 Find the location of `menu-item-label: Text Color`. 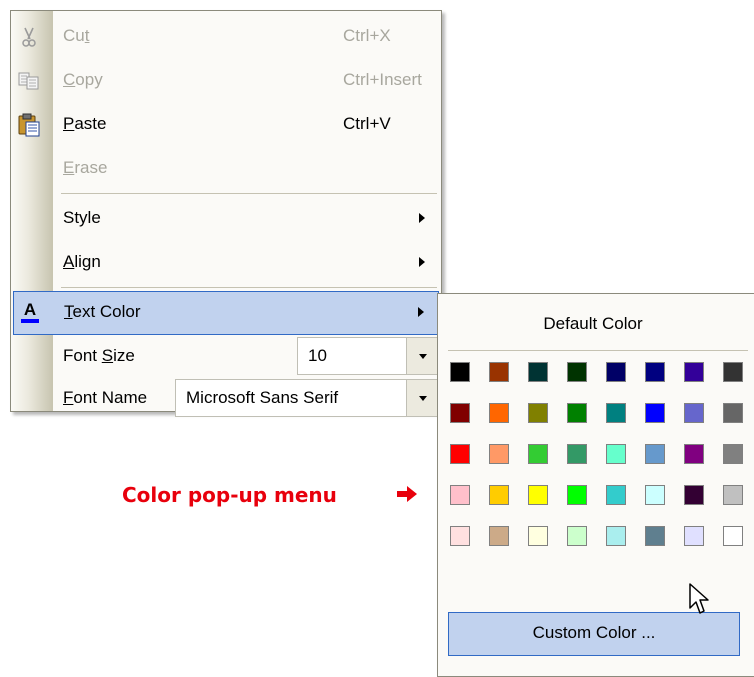

menu-item-label: Text Color is located at coordinates (102, 311).